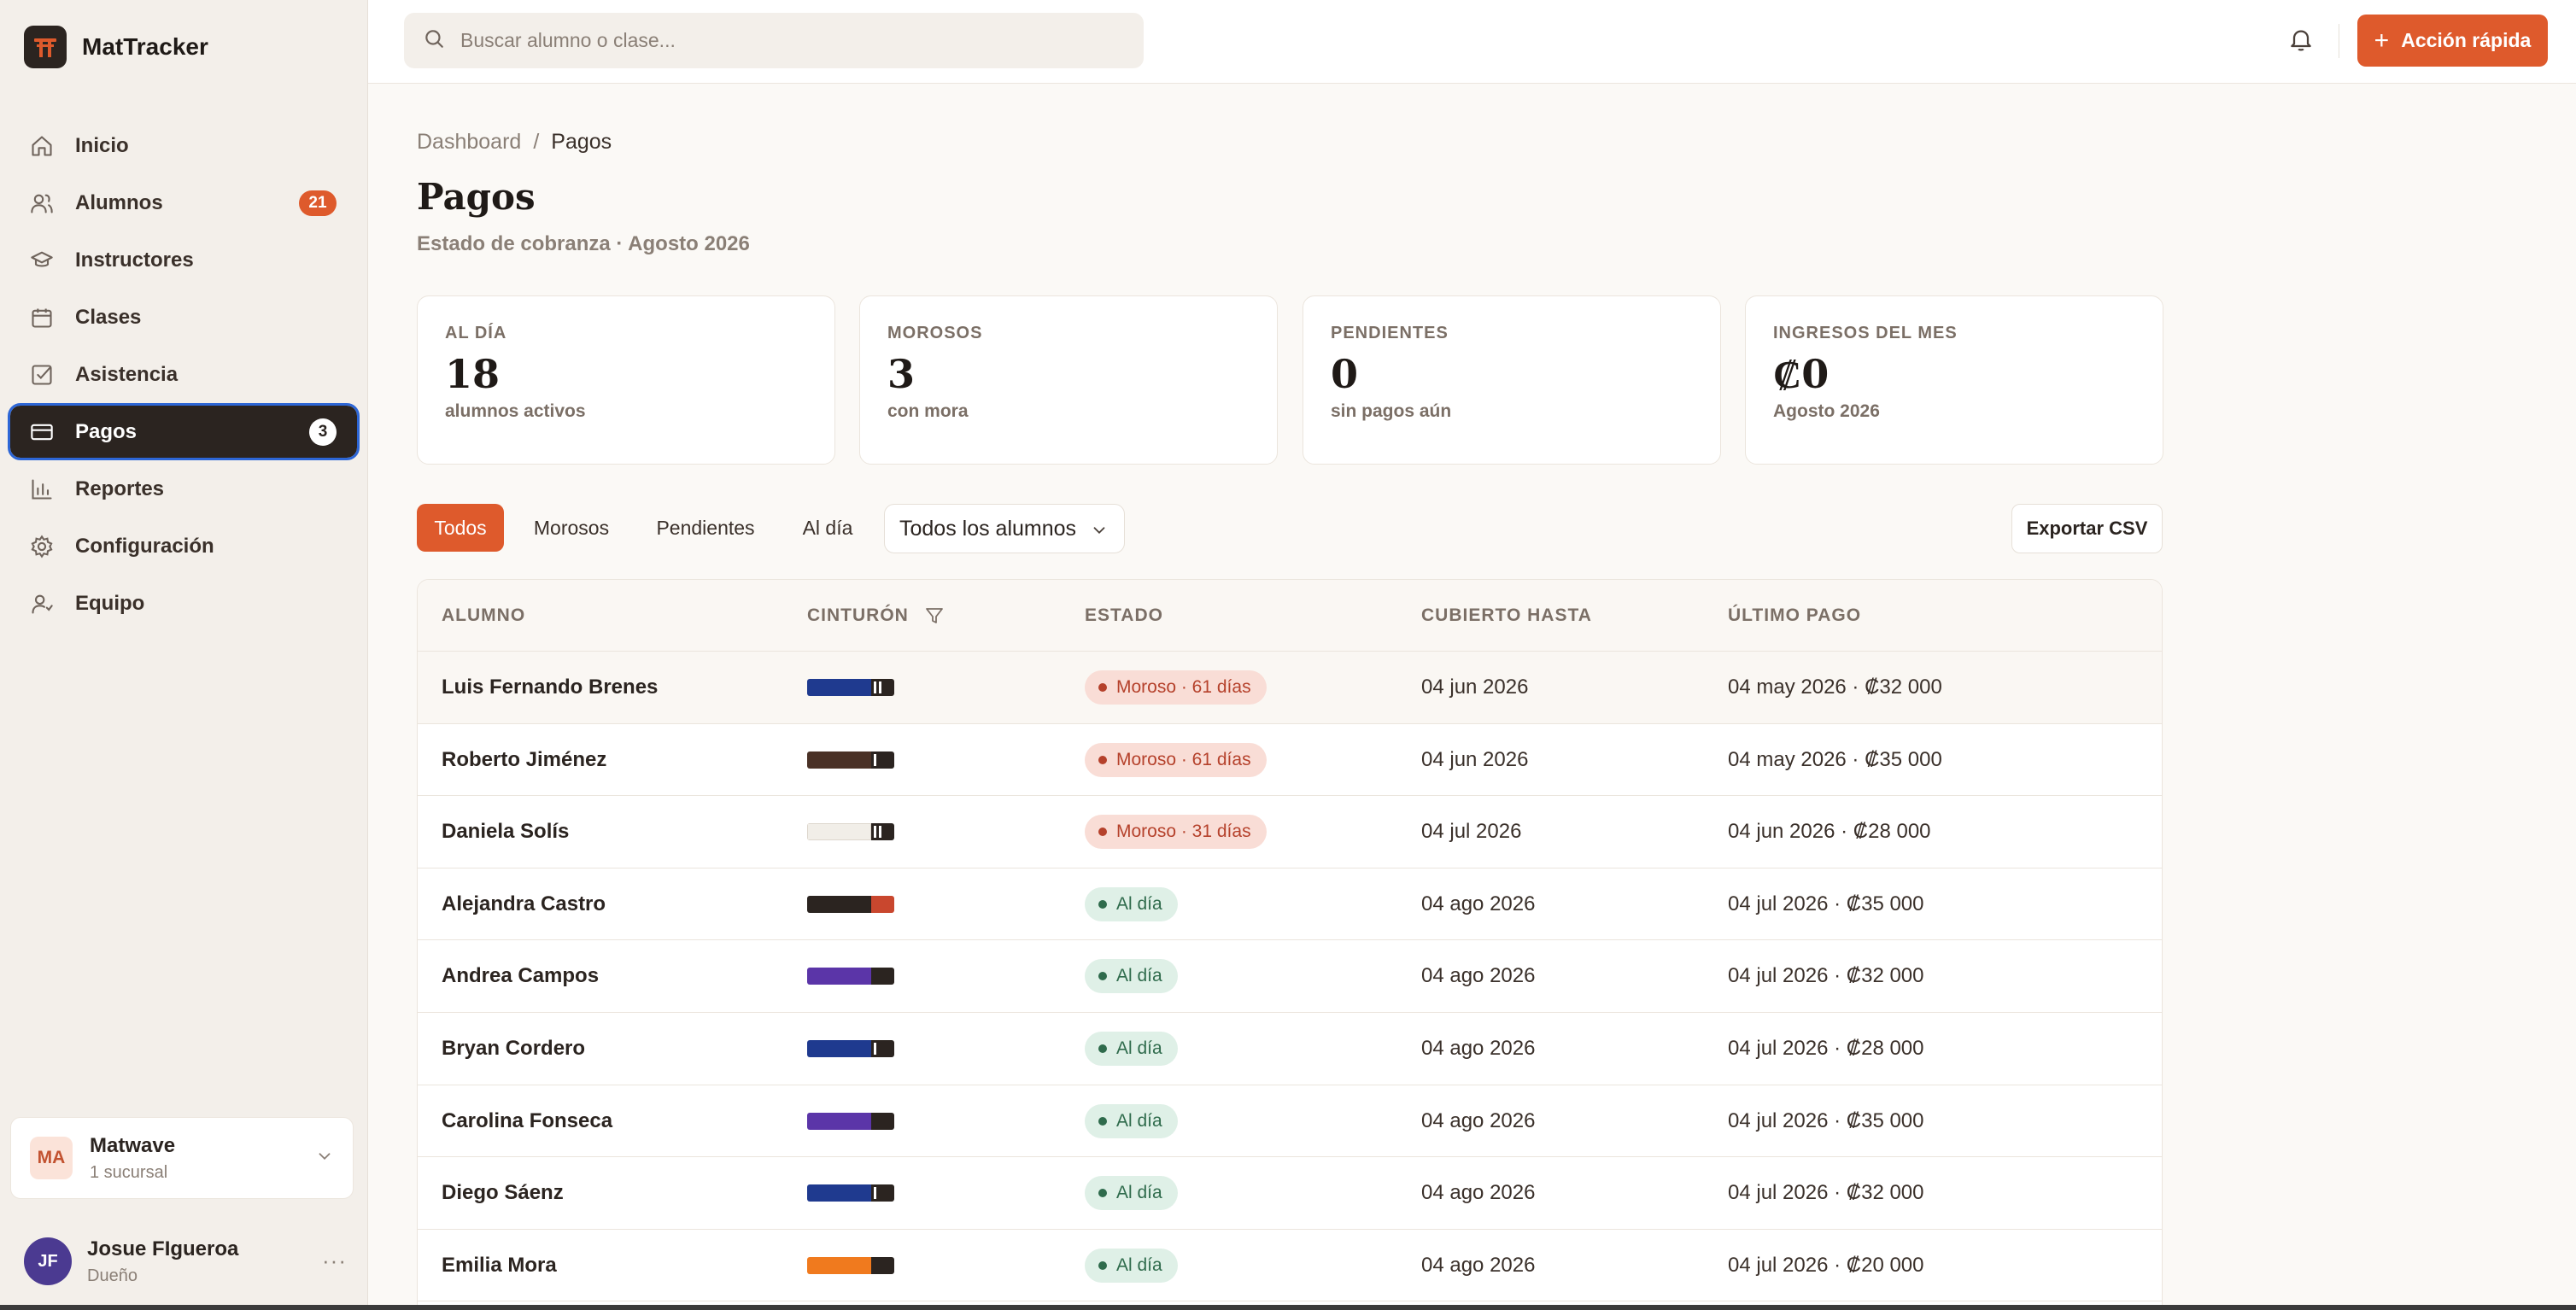  What do you see at coordinates (183, 203) in the screenshot?
I see `sidebar-item-alumnos: Alumnos 21` at bounding box center [183, 203].